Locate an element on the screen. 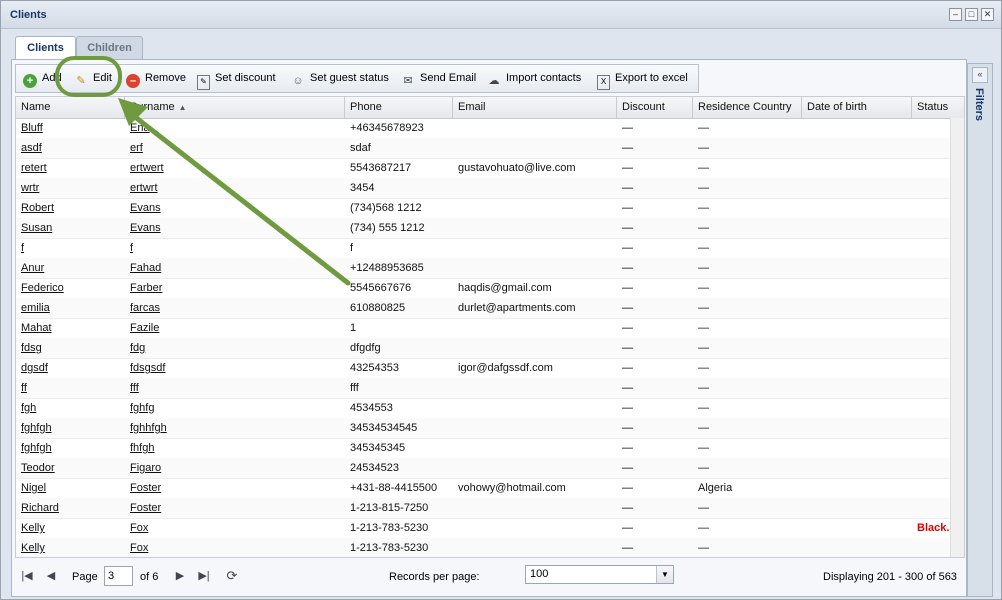 The height and width of the screenshot is (600, 1002). column-header-phone: Phone is located at coordinates (399, 107).